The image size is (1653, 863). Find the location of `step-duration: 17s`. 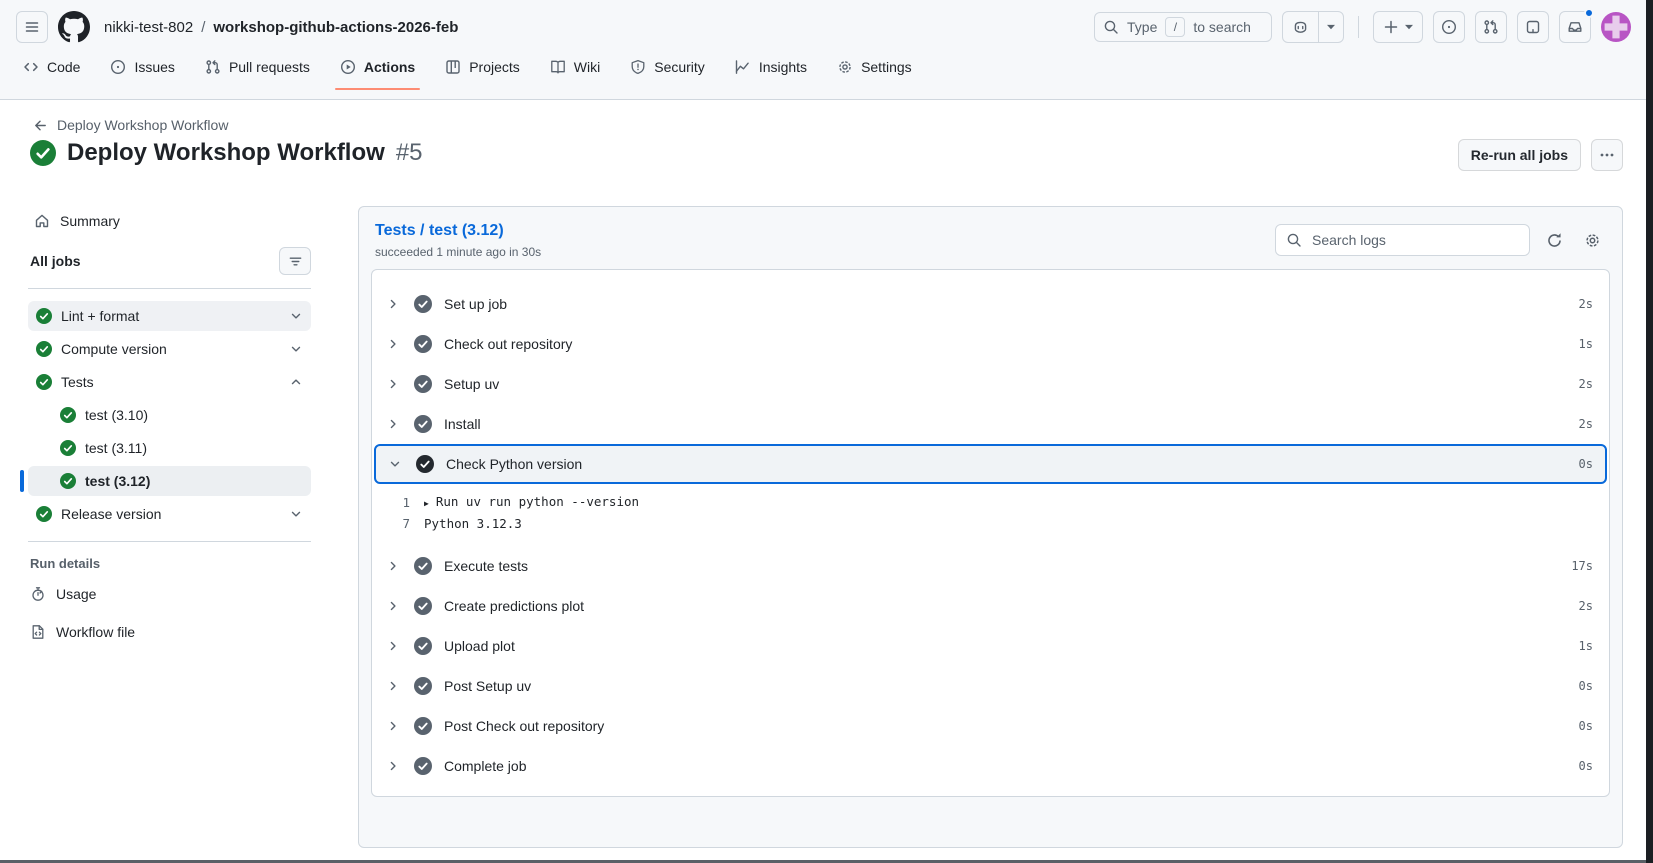

step-duration: 17s is located at coordinates (1582, 566).